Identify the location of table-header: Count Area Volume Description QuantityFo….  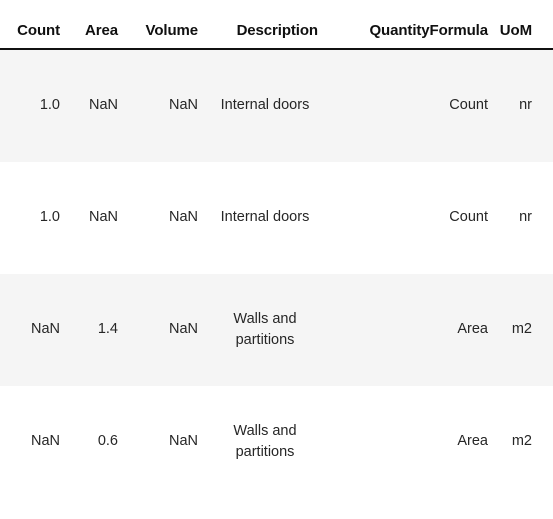
(276, 24).